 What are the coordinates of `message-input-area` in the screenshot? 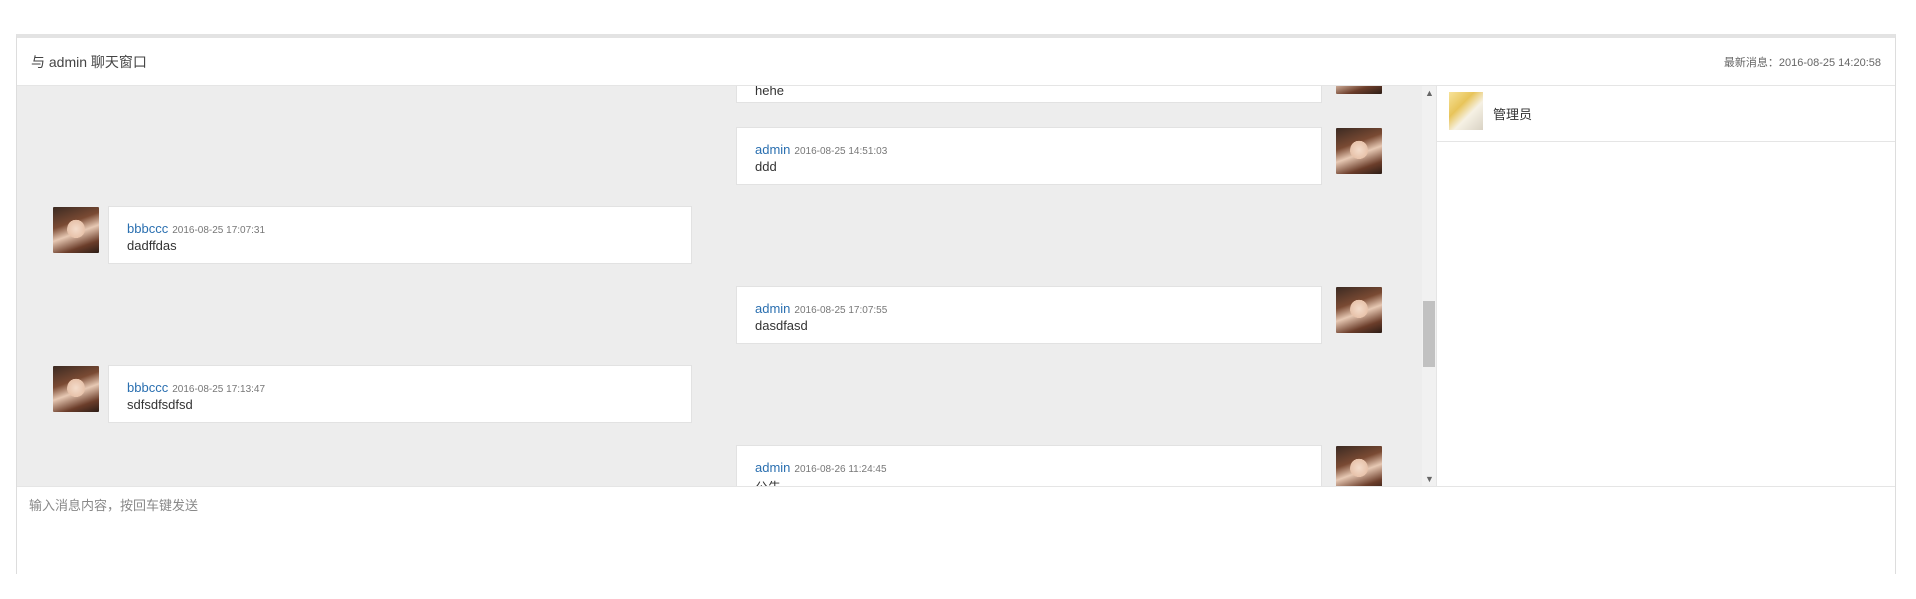 It's located at (956, 530).